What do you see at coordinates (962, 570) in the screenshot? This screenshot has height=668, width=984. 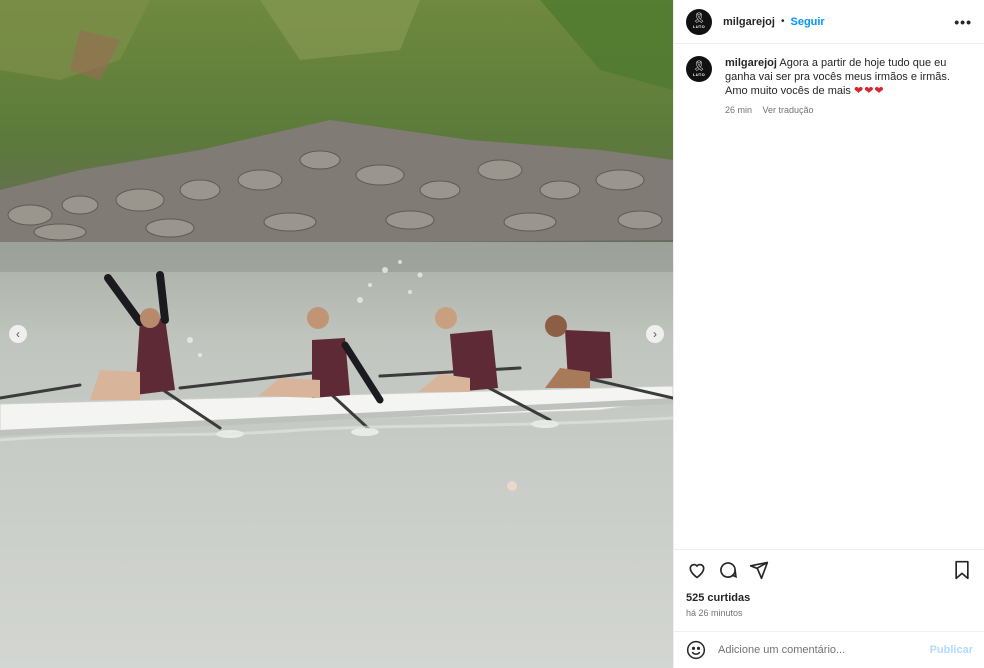 I see `bookmark-icon` at bounding box center [962, 570].